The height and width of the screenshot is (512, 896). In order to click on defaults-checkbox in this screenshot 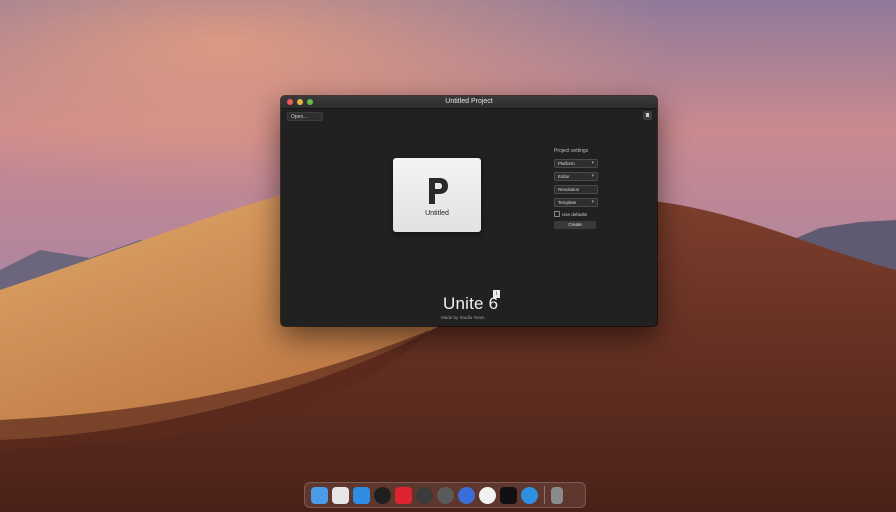, I will do `click(557, 214)`.